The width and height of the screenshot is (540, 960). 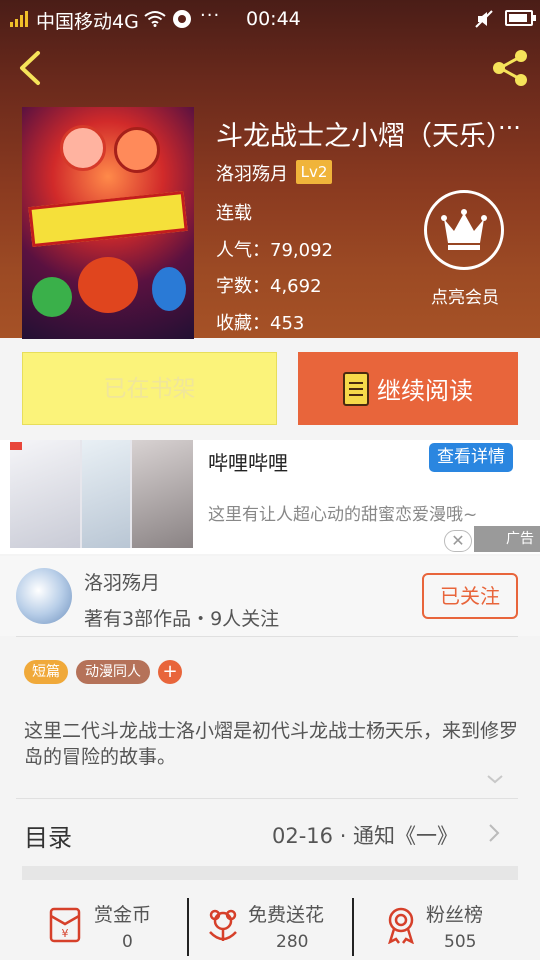 I want to click on share-button, so click(x=510, y=68).